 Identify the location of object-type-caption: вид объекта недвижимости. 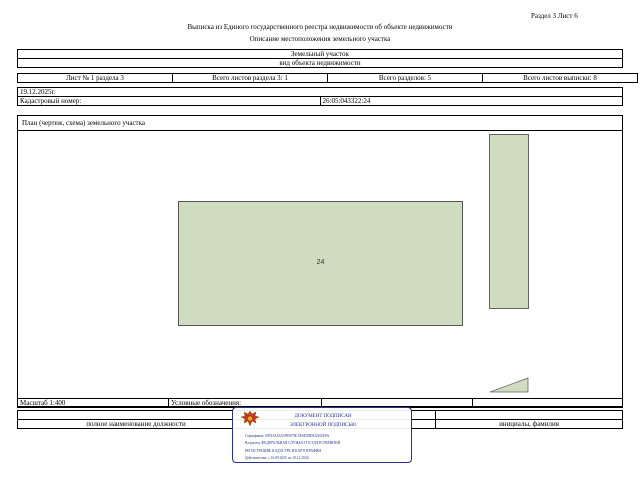
(320, 63).